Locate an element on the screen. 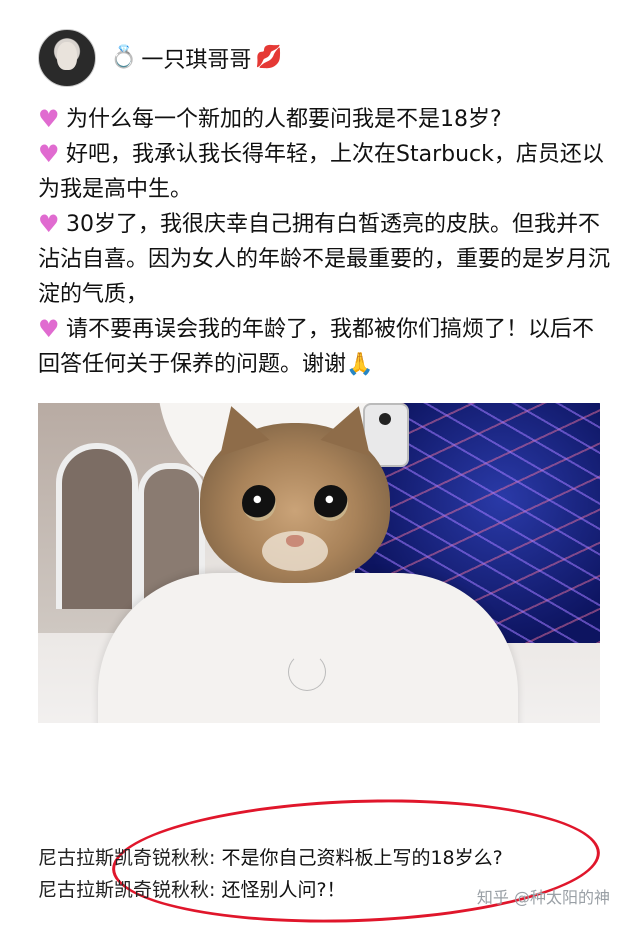  watermark: 知乎 @种太阳的神 is located at coordinates (543, 896).